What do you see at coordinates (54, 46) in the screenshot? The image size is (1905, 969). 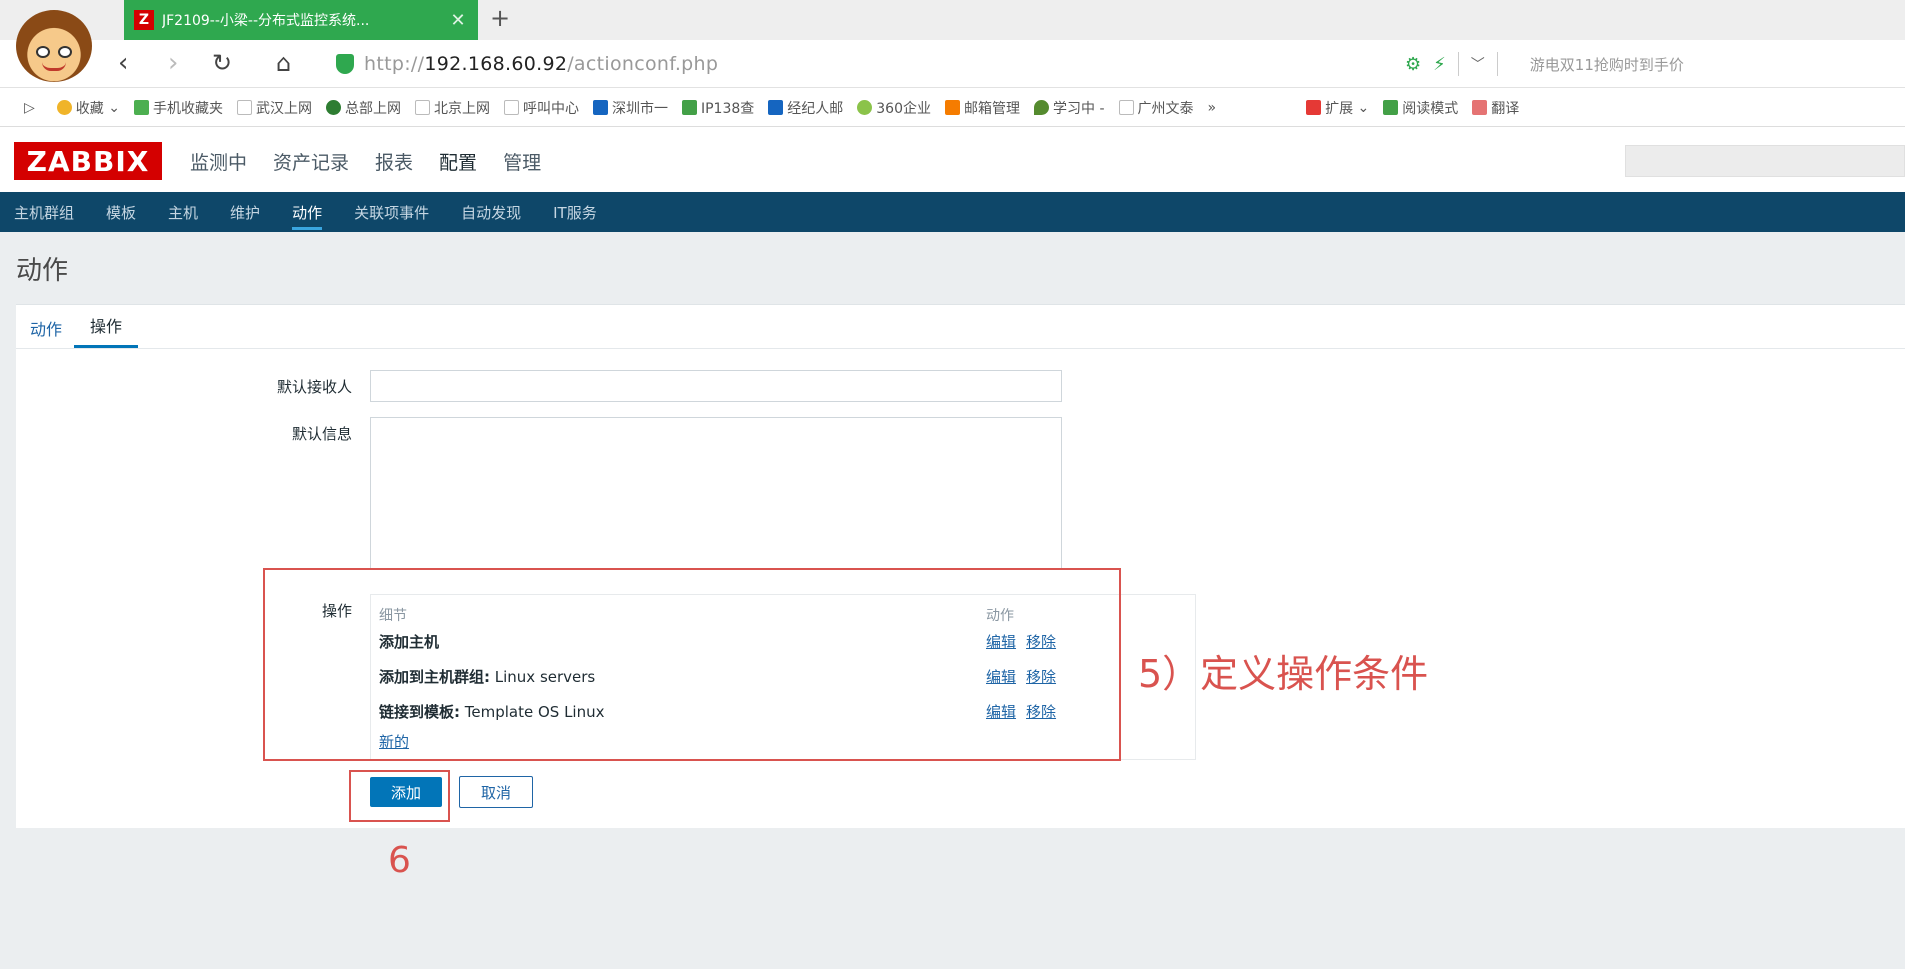 I see `user-avatar` at bounding box center [54, 46].